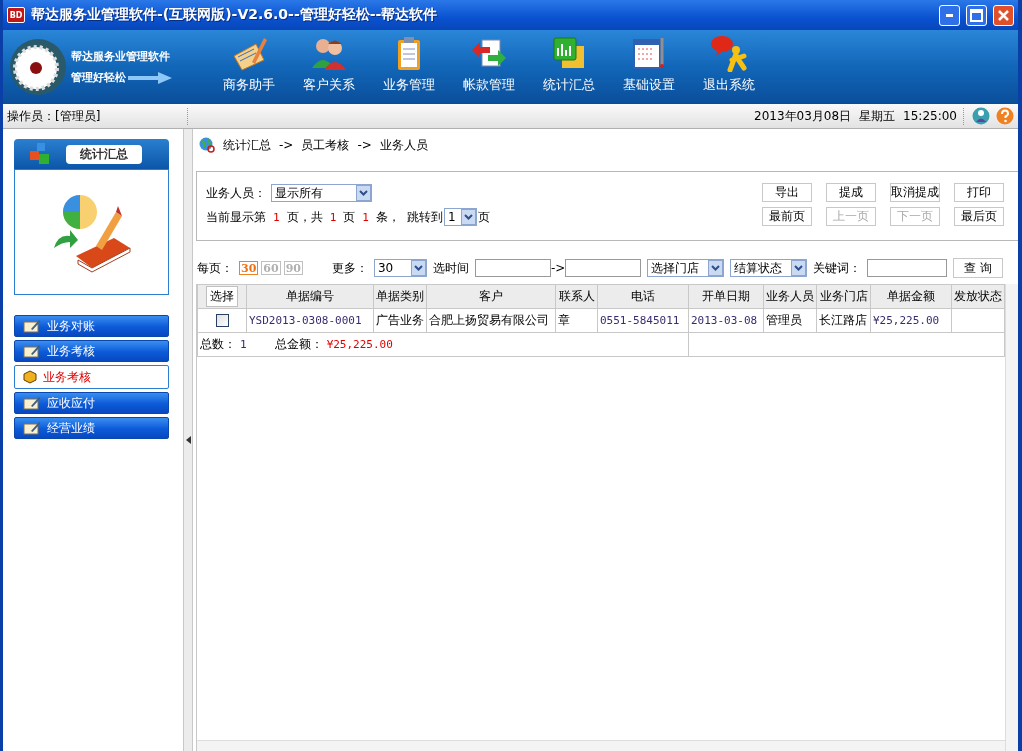  Describe the element at coordinates (512, 268) in the screenshot. I see `start-date-field` at that location.